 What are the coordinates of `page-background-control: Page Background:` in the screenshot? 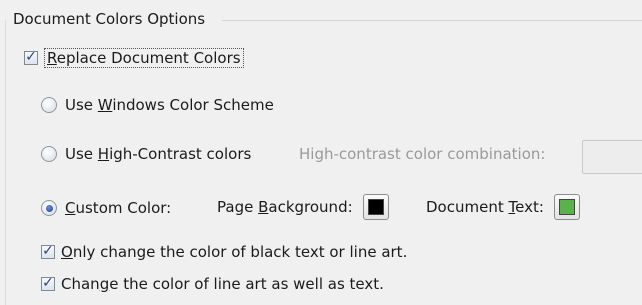 It's located at (303, 207).